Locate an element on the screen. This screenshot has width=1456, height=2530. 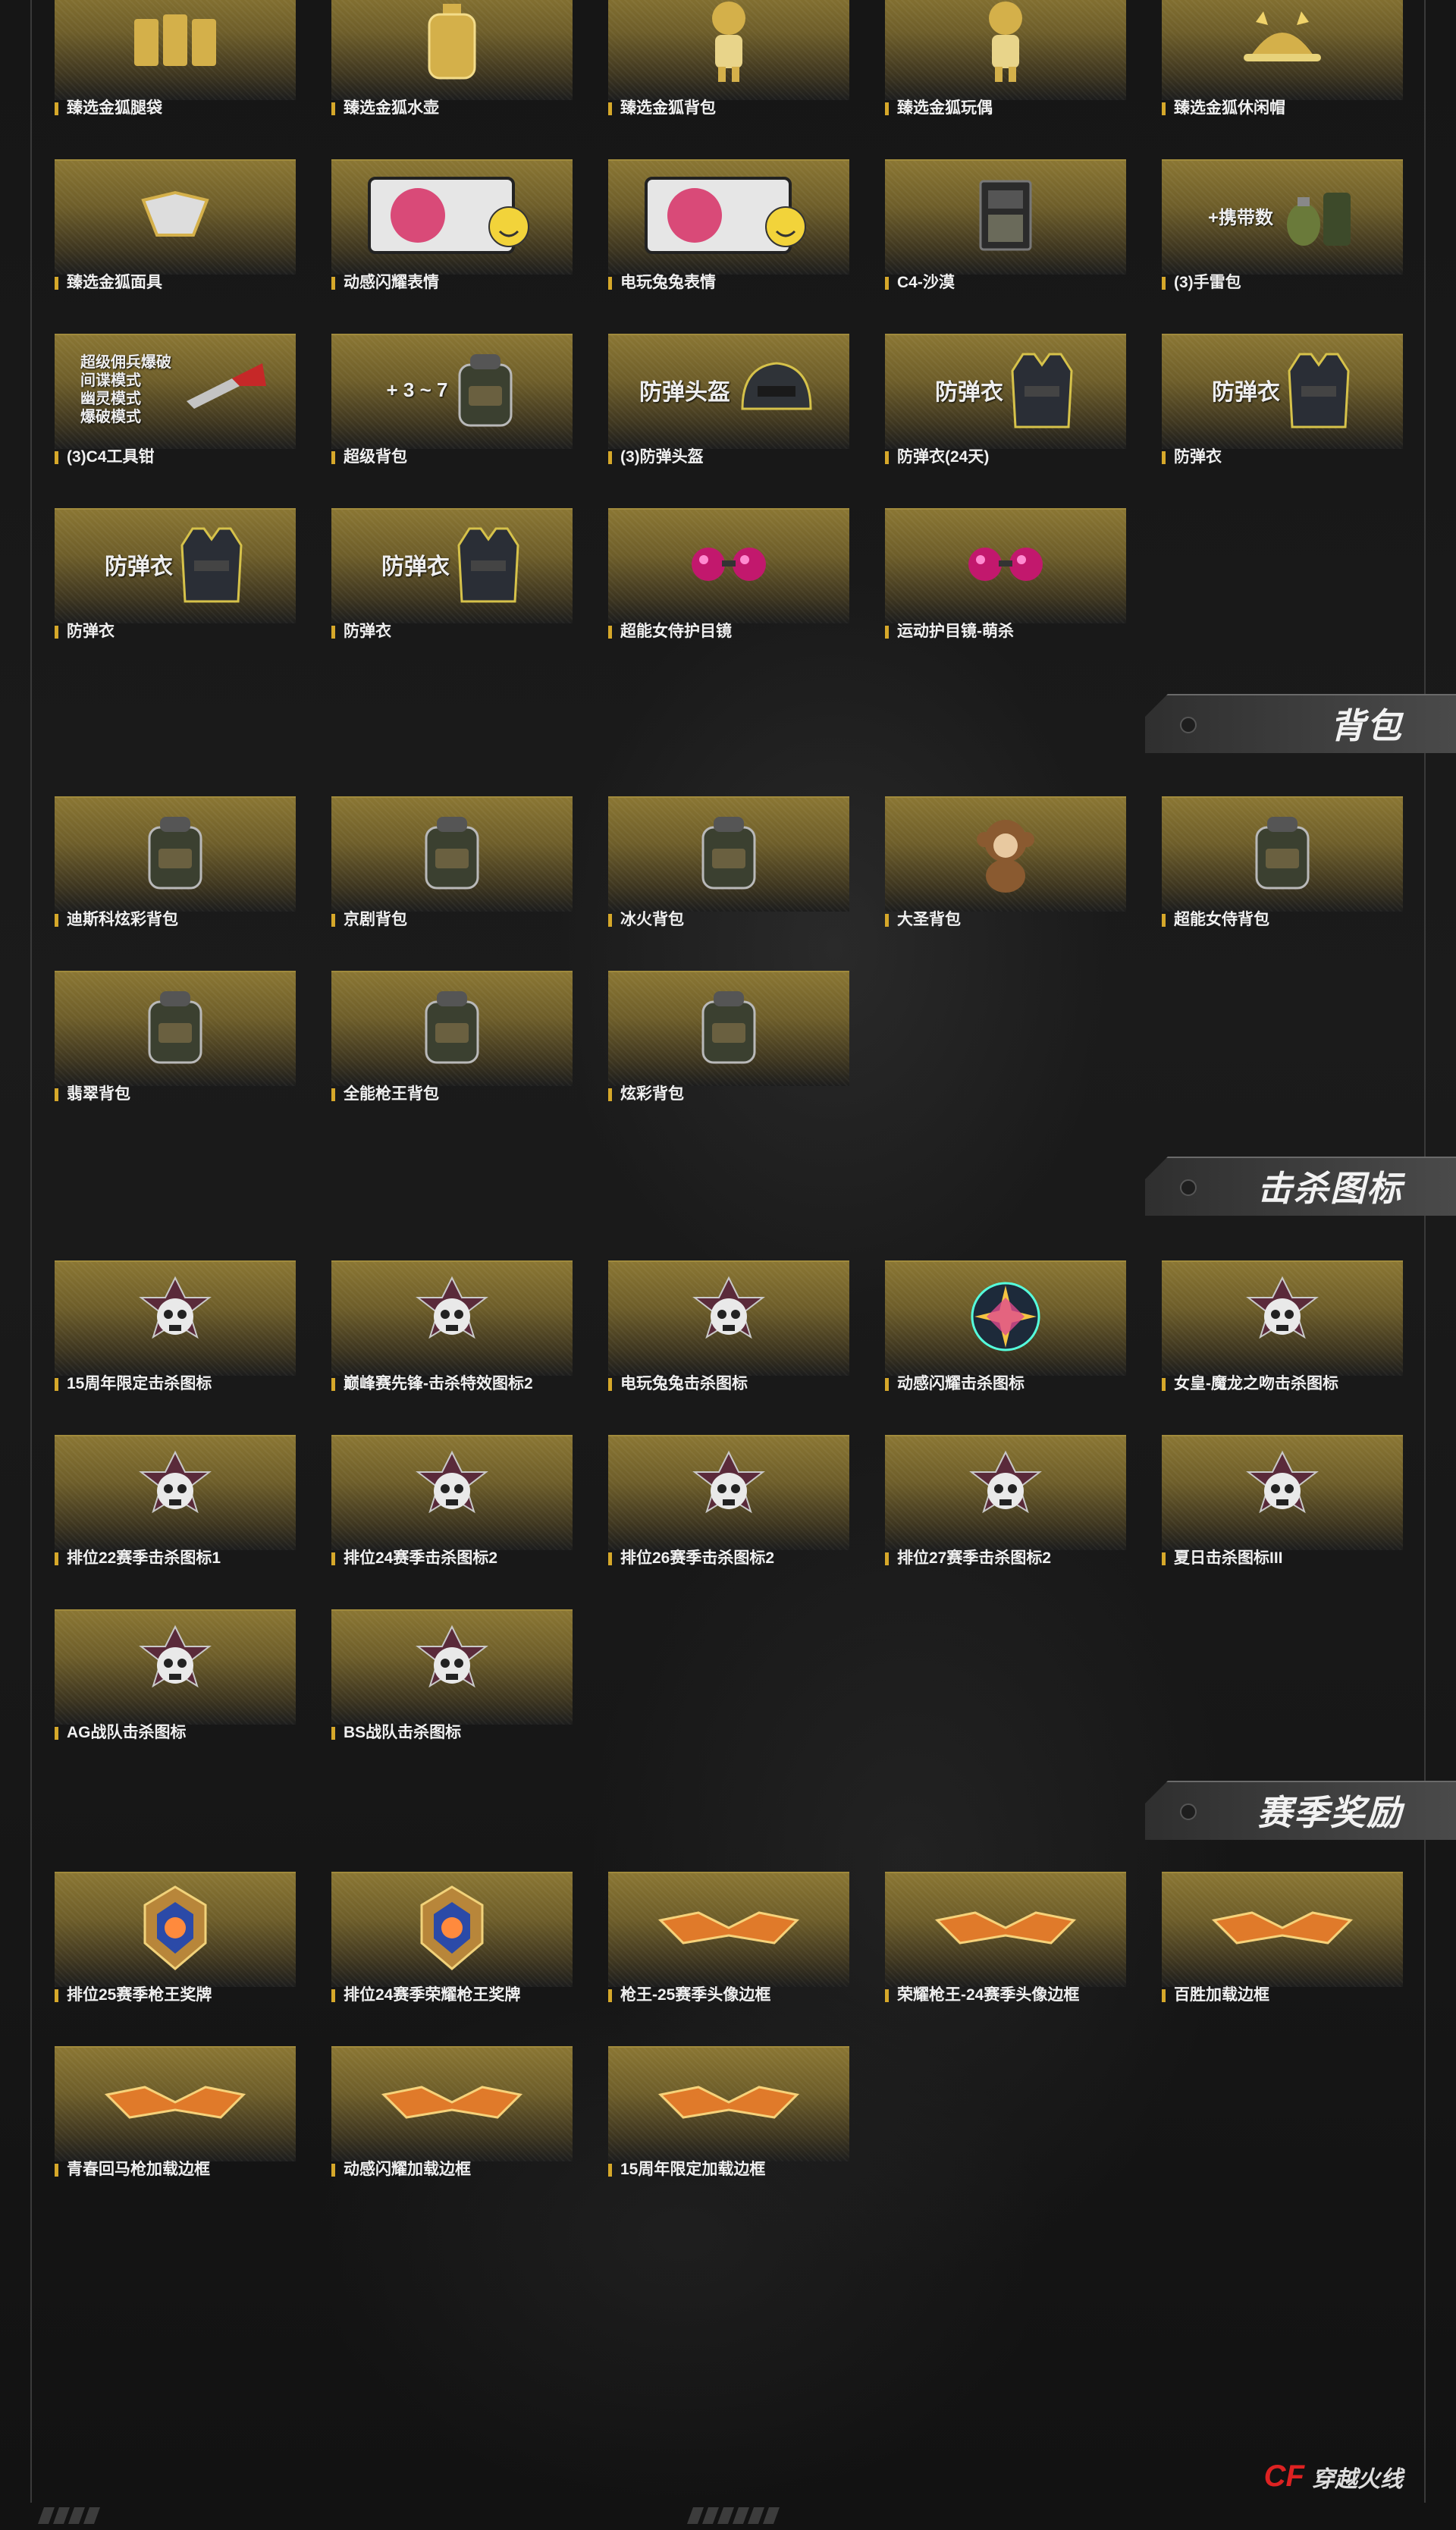
item-label: 炫彩背包 is located at coordinates (646, 1094).